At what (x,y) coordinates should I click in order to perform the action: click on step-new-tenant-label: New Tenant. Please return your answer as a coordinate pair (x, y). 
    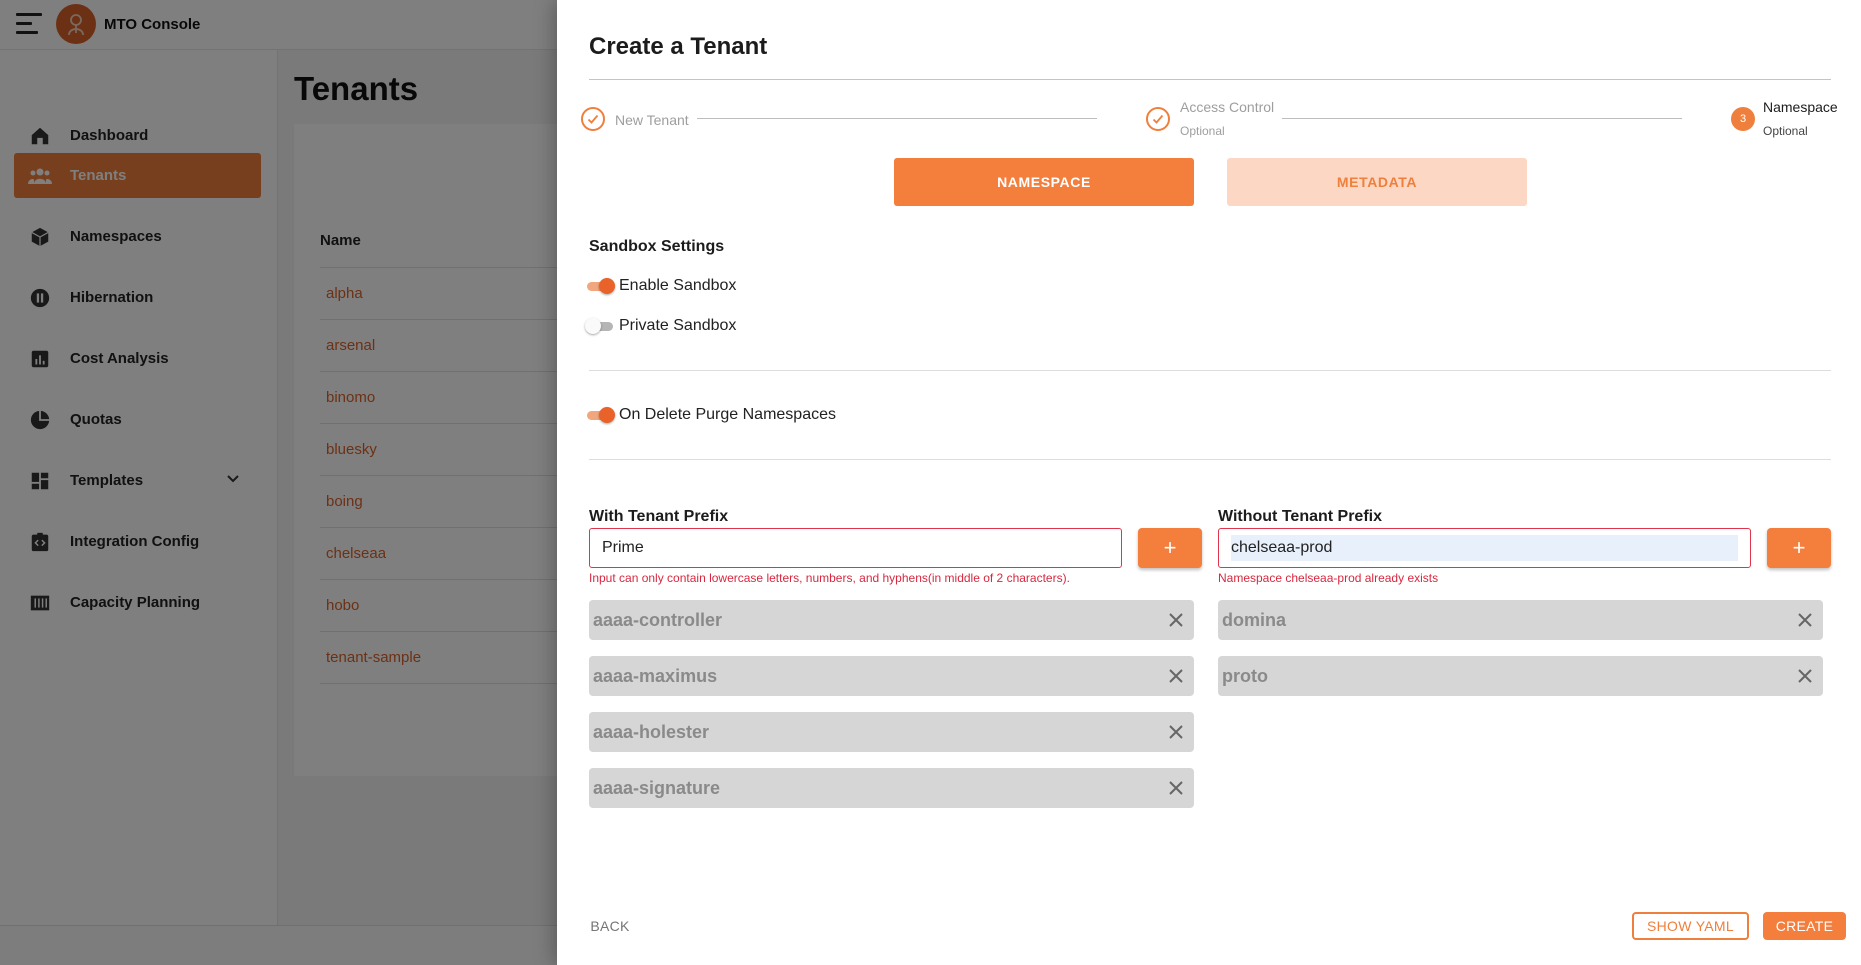
    Looking at the image, I should click on (652, 120).